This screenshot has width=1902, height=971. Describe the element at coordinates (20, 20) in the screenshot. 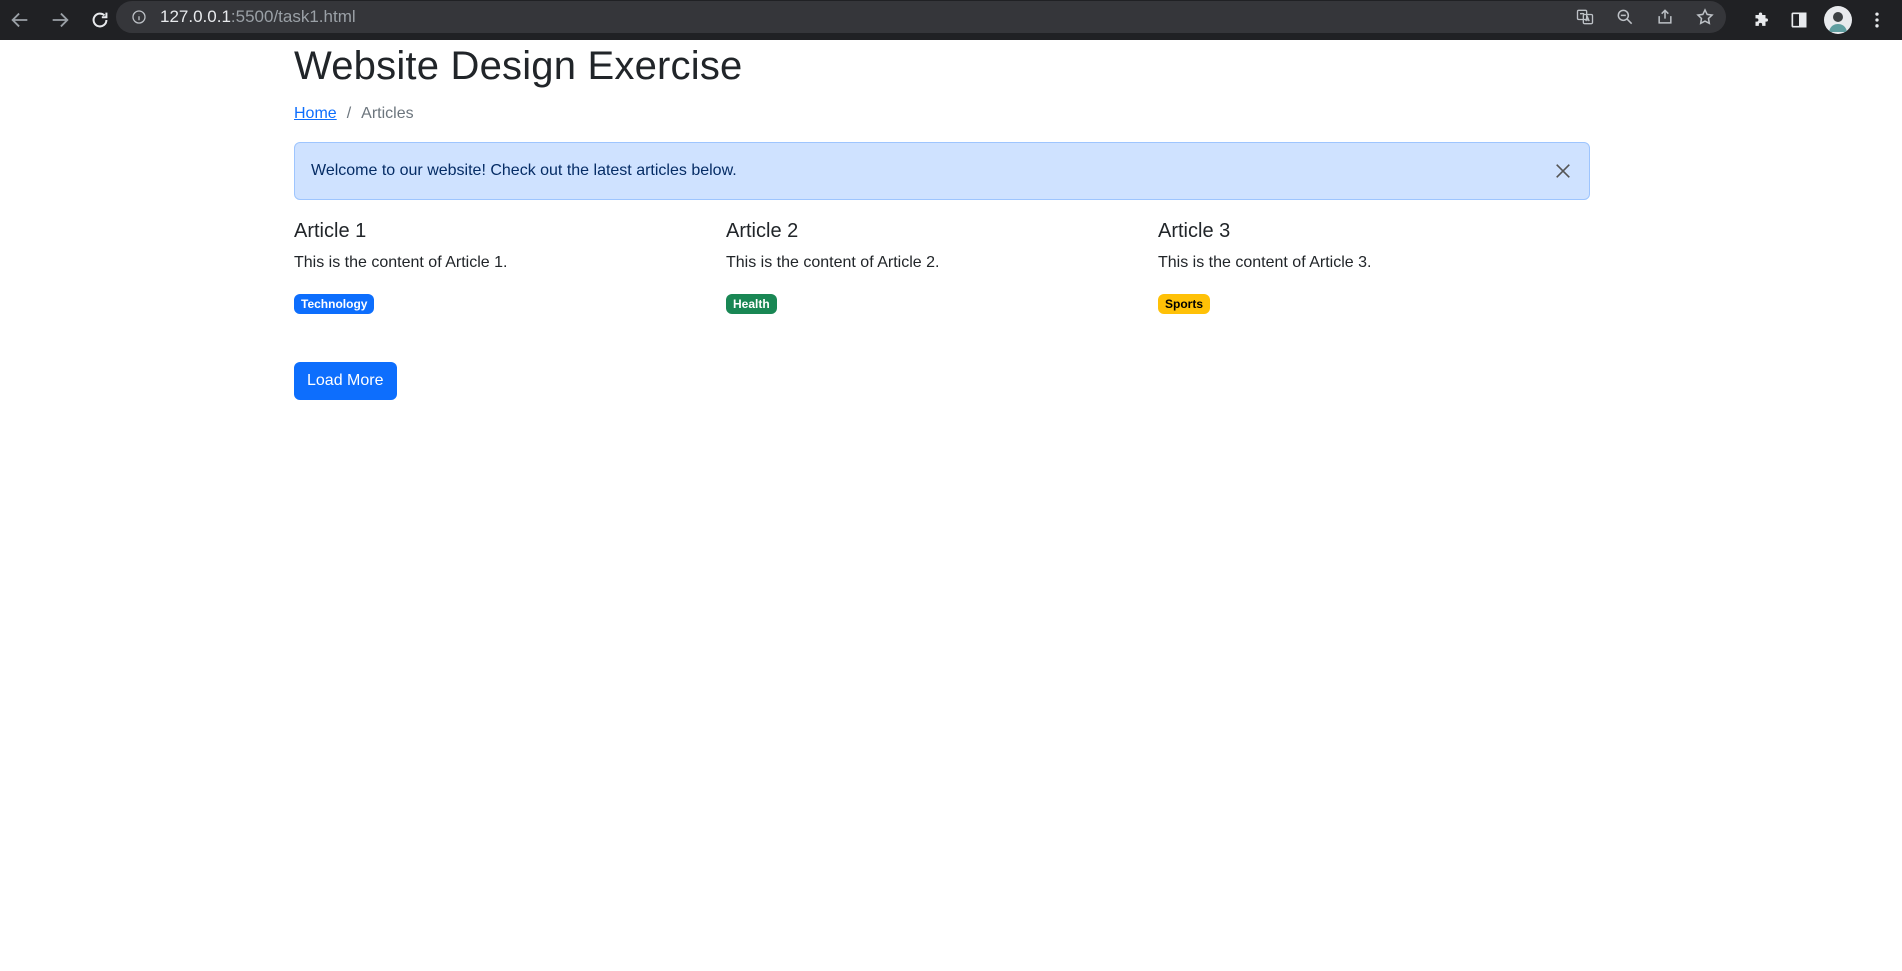

I see `back-icon` at that location.